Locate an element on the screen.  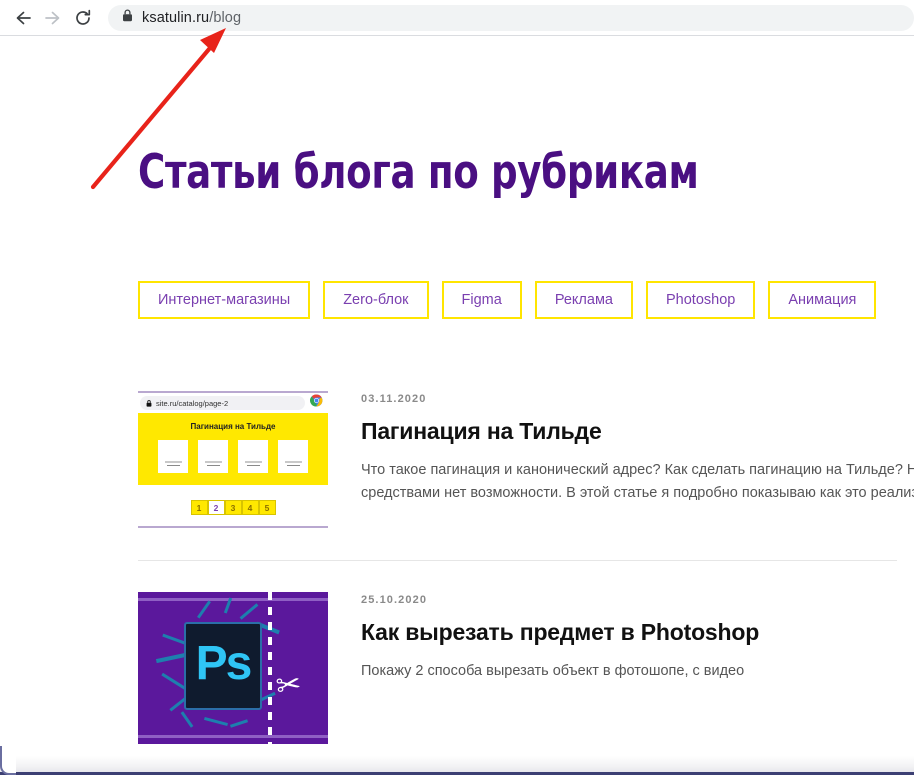
photoshop-art: Ps ✂ is located at coordinates (233, 668).